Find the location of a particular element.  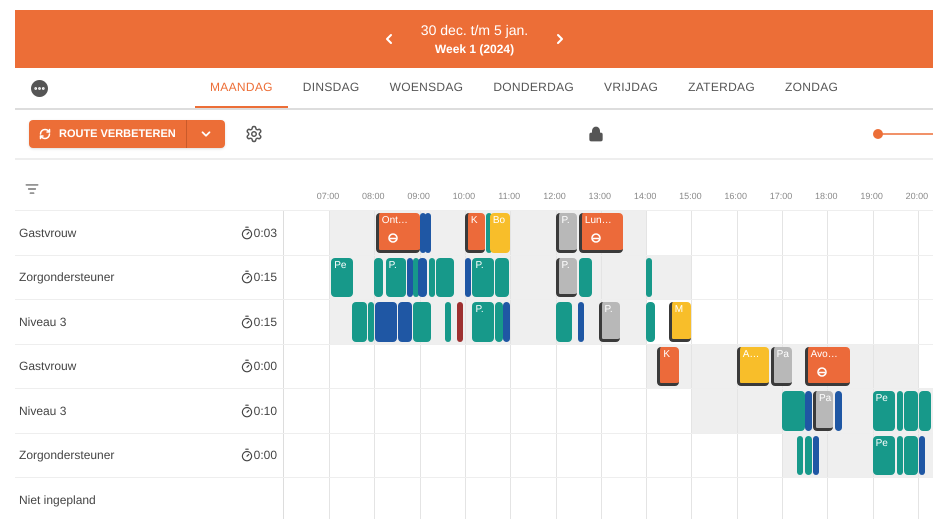

hour-label: 20:00 is located at coordinates (917, 196).